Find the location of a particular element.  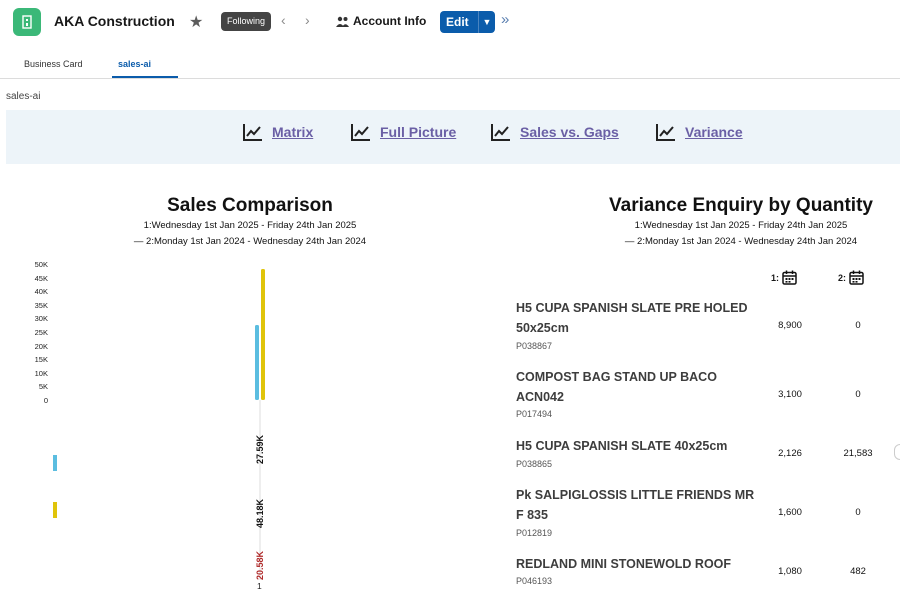

forward-arrow-icon: › is located at coordinates (307, 20).